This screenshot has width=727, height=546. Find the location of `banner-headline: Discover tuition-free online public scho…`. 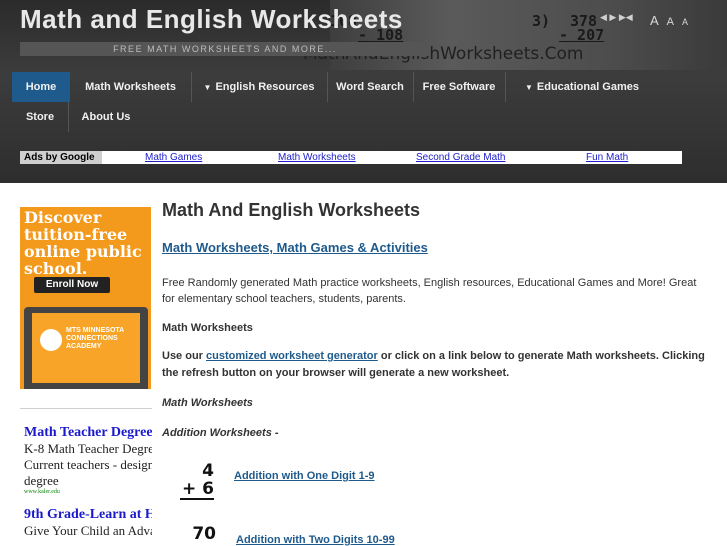

banner-headline: Discover tuition-free online public scho… is located at coordinates (83, 243).